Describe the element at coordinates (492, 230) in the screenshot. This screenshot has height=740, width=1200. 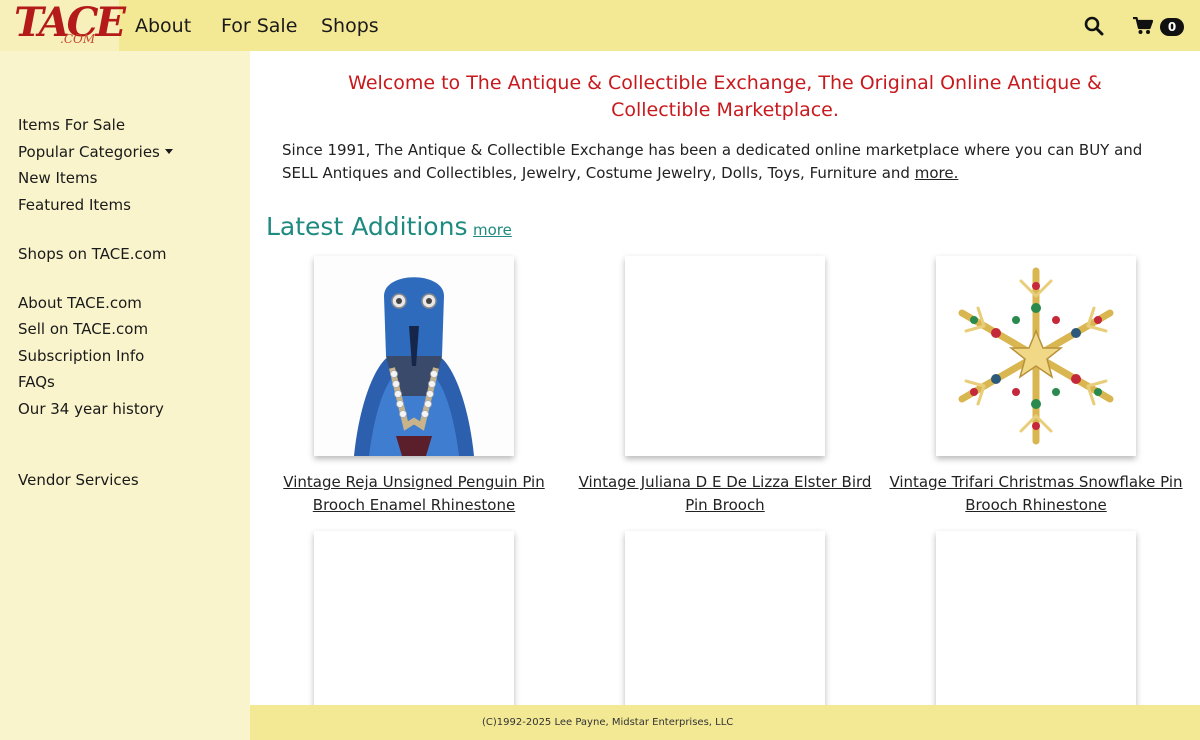
I see `latest-additions-more-link: more` at that location.